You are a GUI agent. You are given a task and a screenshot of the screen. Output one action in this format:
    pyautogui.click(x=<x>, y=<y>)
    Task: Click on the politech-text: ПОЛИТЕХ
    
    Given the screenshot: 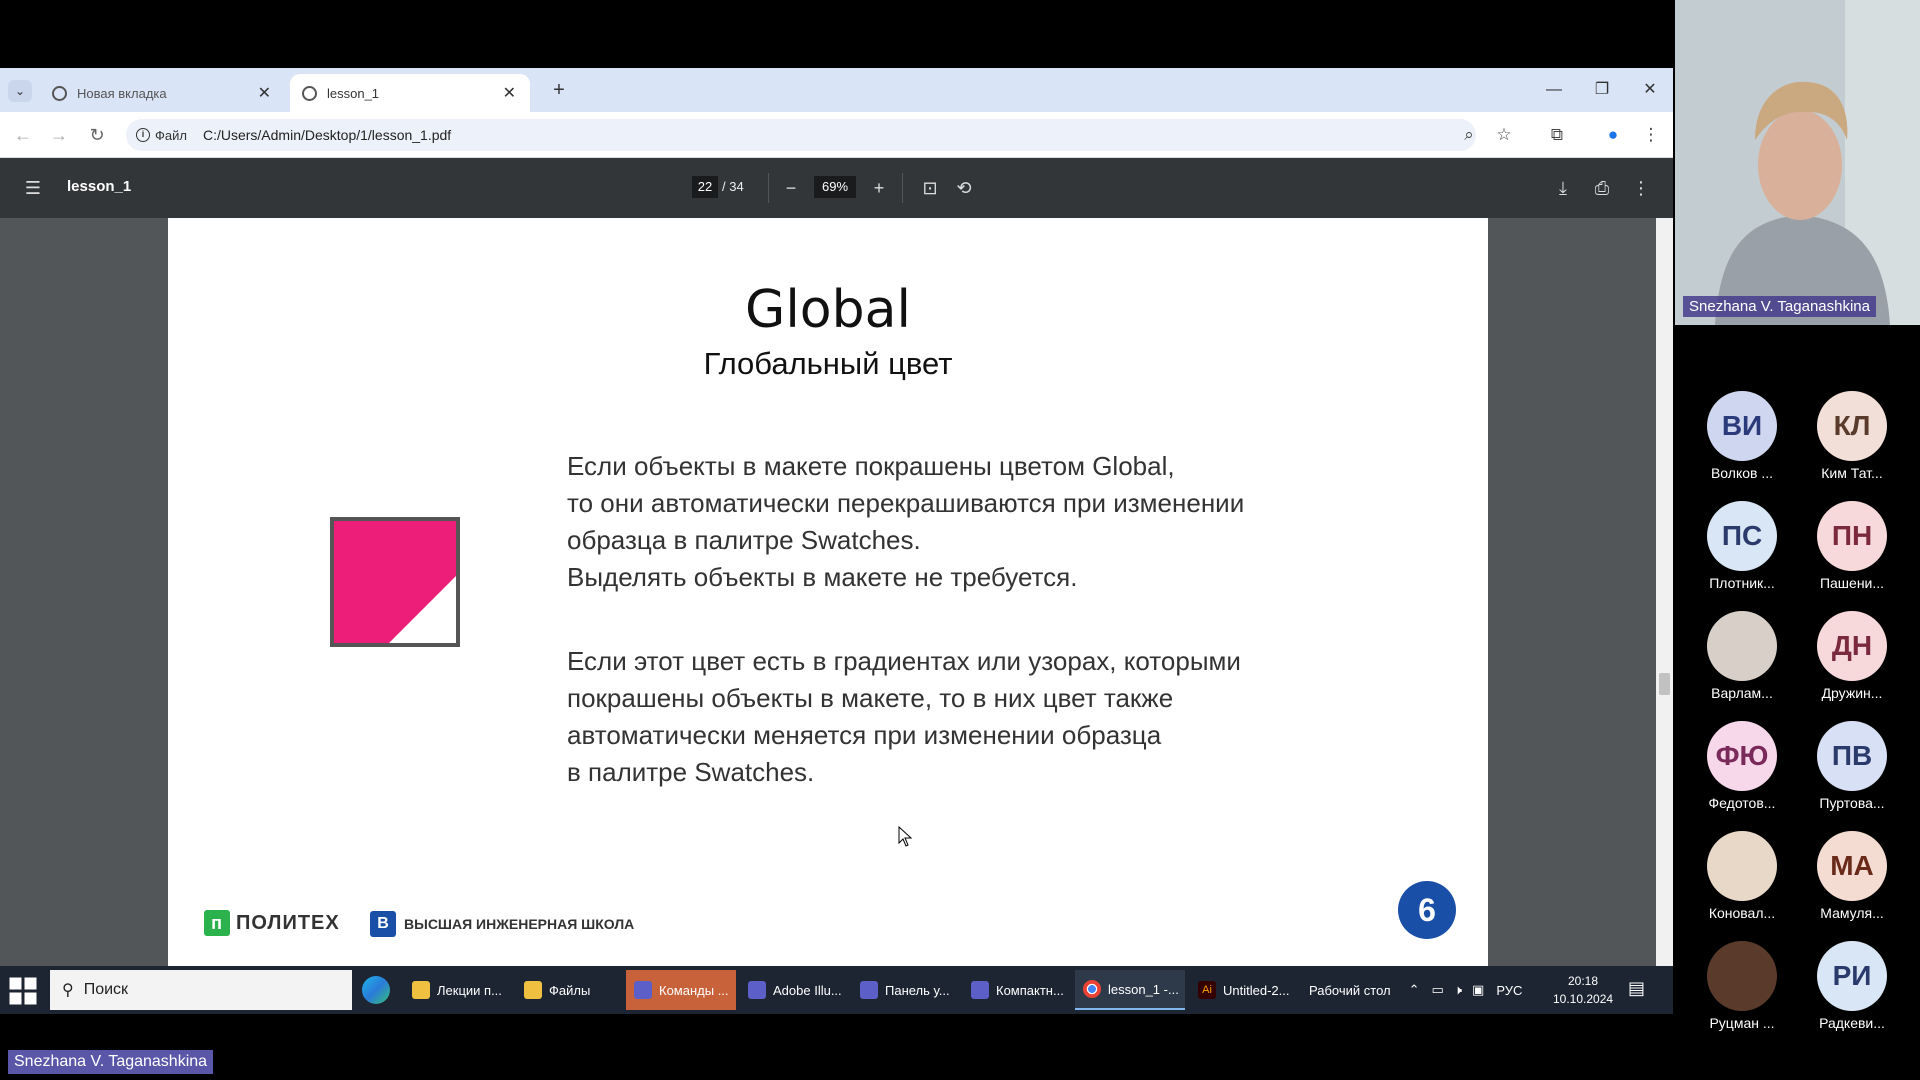 What is the action you would take?
    pyautogui.click(x=288, y=922)
    